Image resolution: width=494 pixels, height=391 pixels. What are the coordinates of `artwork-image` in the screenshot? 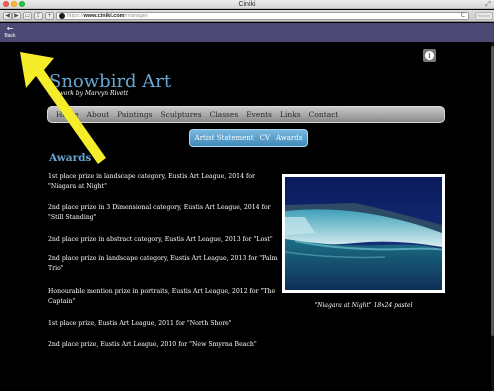 It's located at (363, 233).